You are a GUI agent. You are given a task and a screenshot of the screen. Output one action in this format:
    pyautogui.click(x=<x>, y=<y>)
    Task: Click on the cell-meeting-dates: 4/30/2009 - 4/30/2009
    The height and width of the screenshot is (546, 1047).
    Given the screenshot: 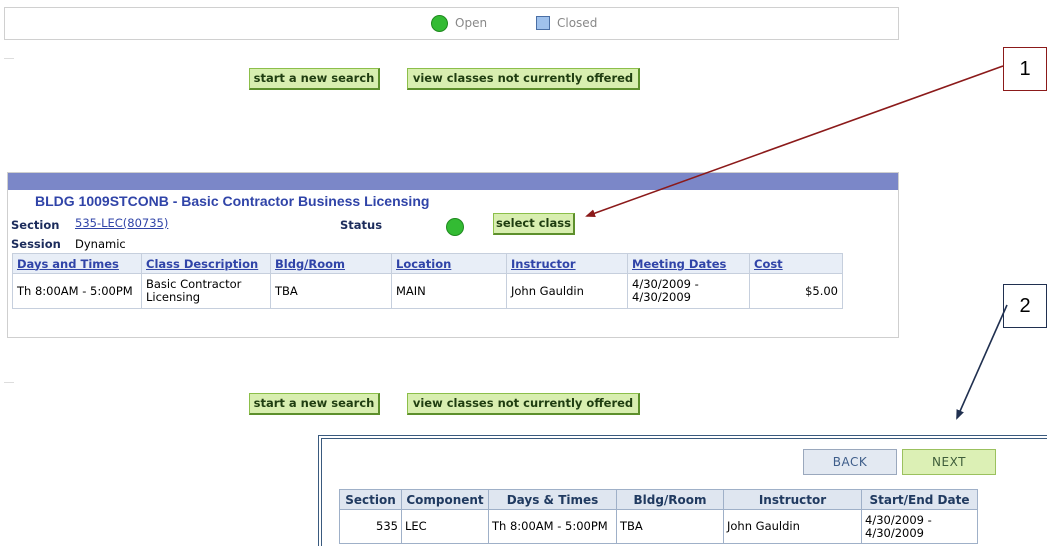 What is the action you would take?
    pyautogui.click(x=688, y=291)
    